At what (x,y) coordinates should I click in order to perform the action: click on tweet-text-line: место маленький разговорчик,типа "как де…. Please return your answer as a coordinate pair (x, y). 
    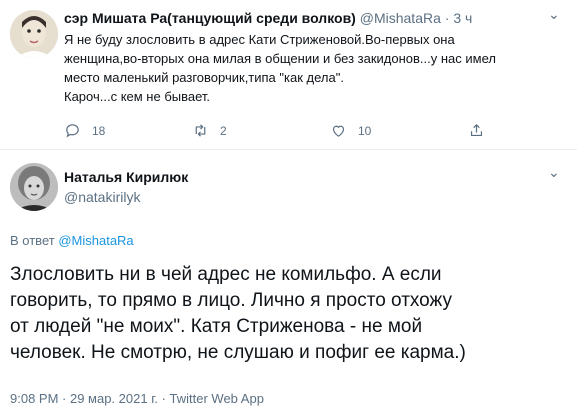
    Looking at the image, I should click on (204, 77).